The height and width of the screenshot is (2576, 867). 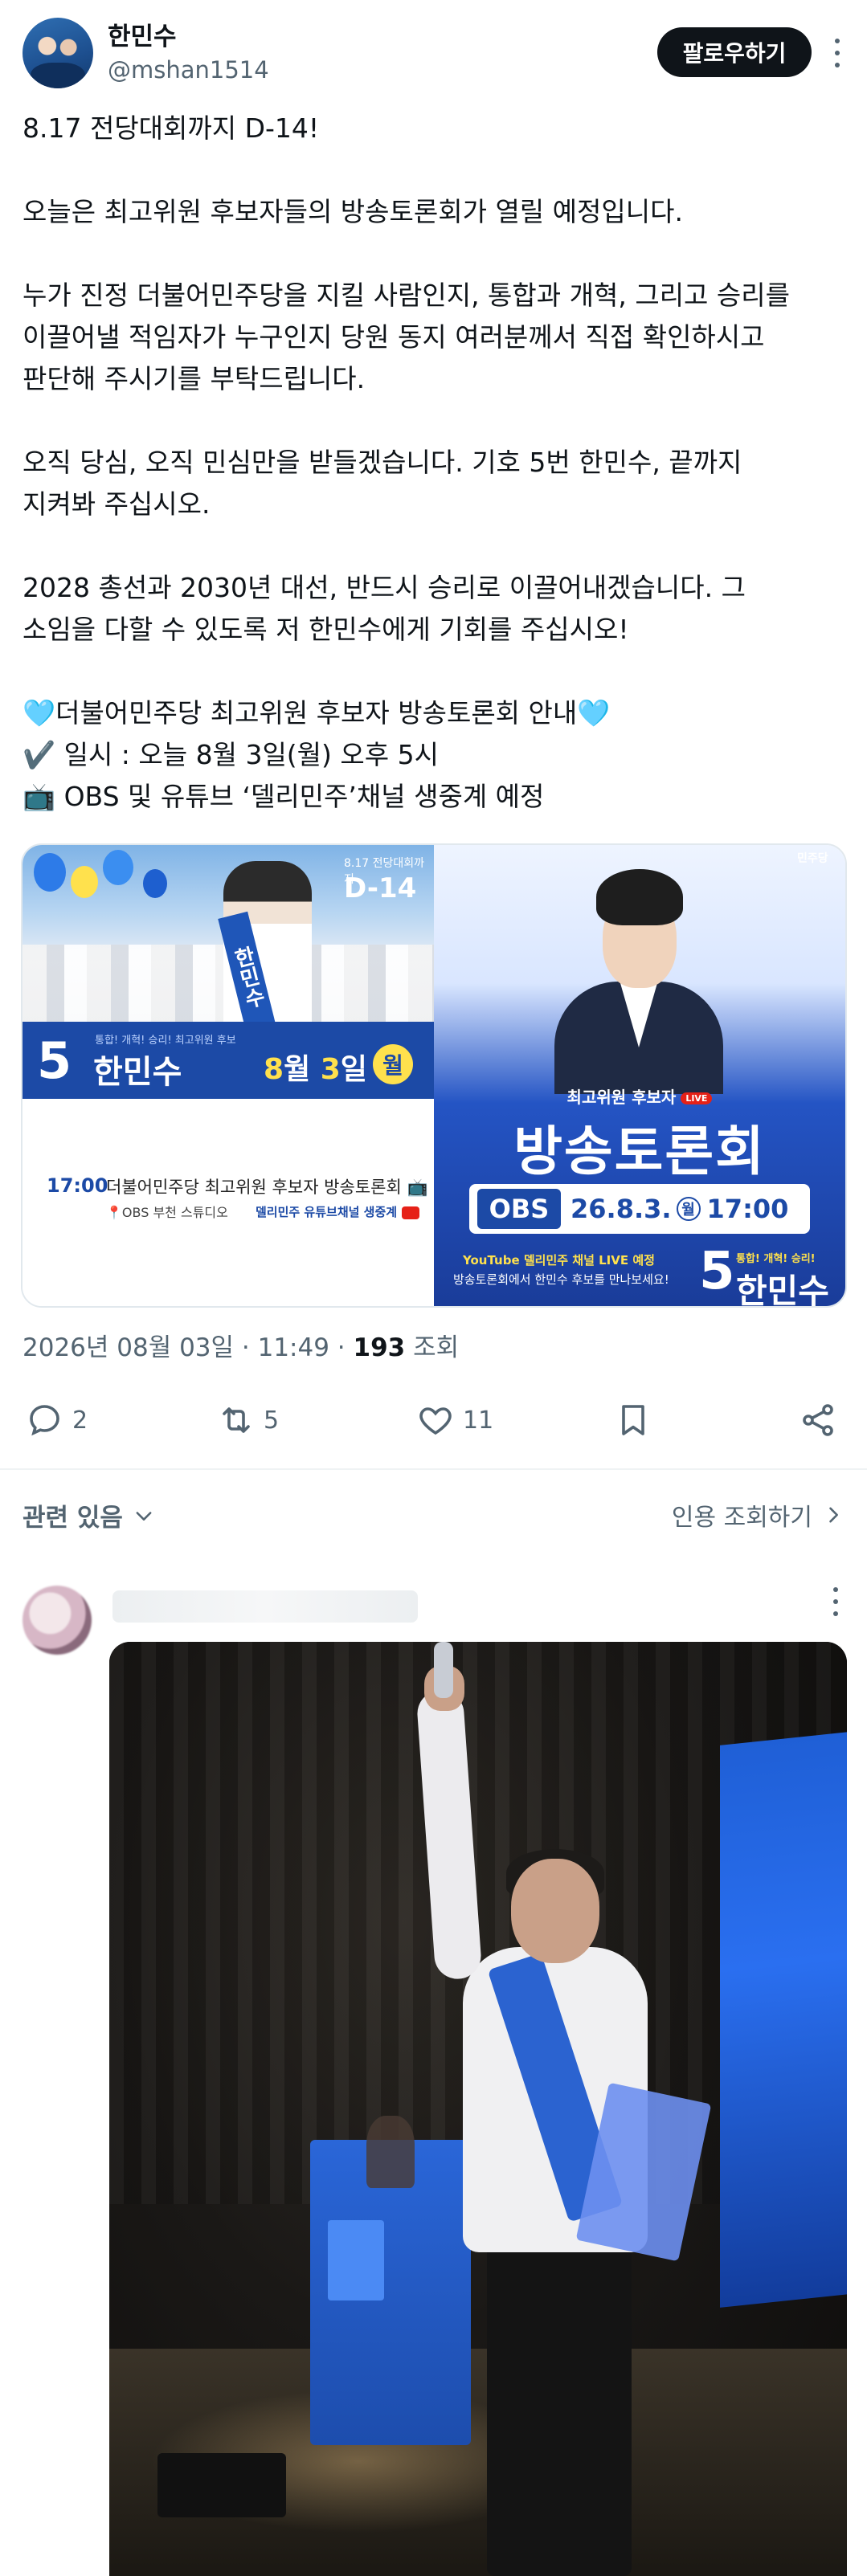 I want to click on poster-right-title: 방송토론회, so click(x=639, y=1151).